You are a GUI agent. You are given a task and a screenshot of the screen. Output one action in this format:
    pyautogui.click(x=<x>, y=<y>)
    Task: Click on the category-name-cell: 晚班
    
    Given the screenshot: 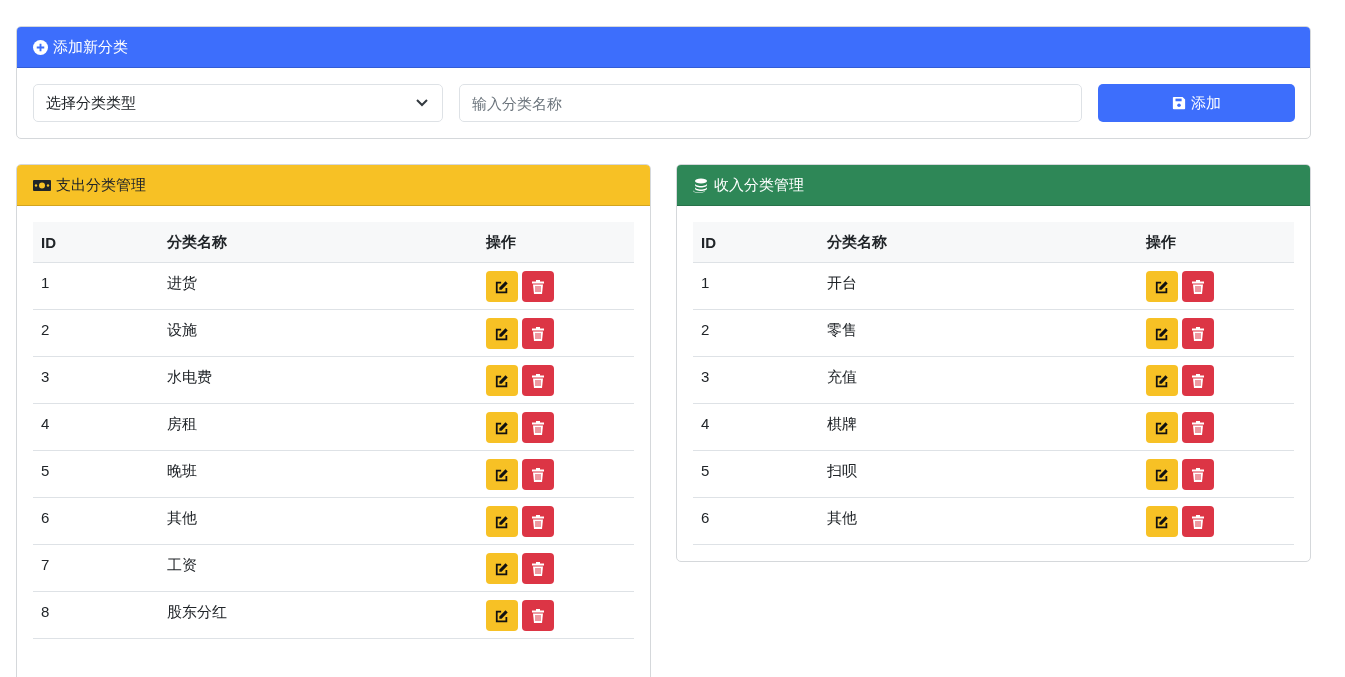 What is the action you would take?
    pyautogui.click(x=182, y=471)
    